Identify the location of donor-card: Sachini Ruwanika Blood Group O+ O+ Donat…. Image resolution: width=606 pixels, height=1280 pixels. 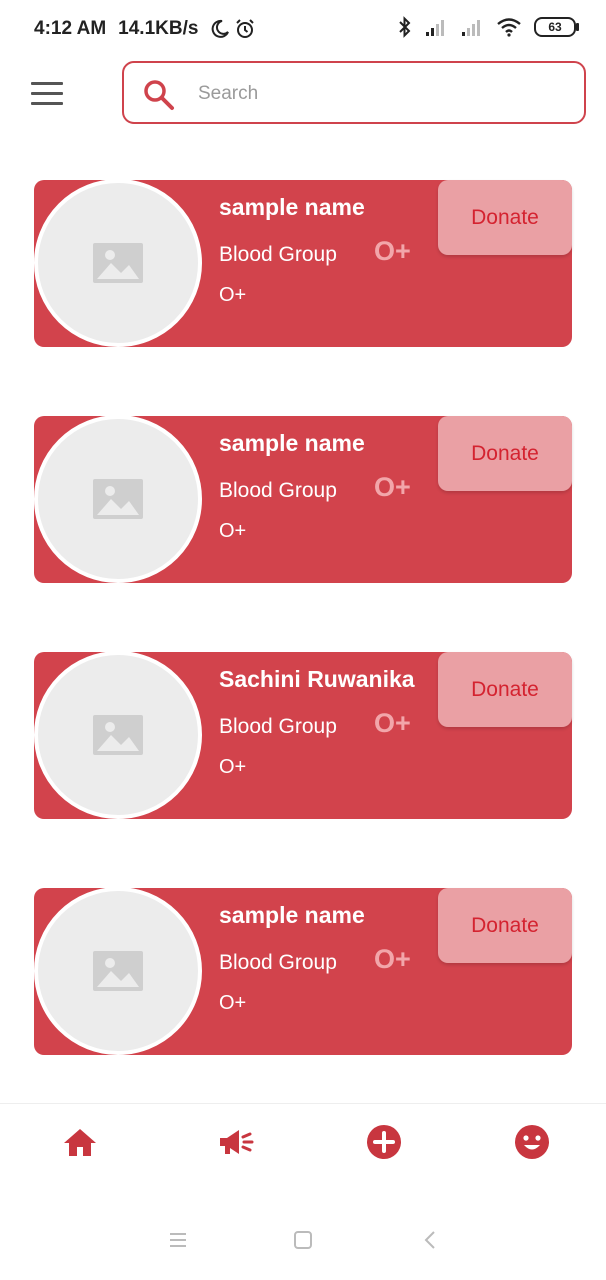
(303, 735).